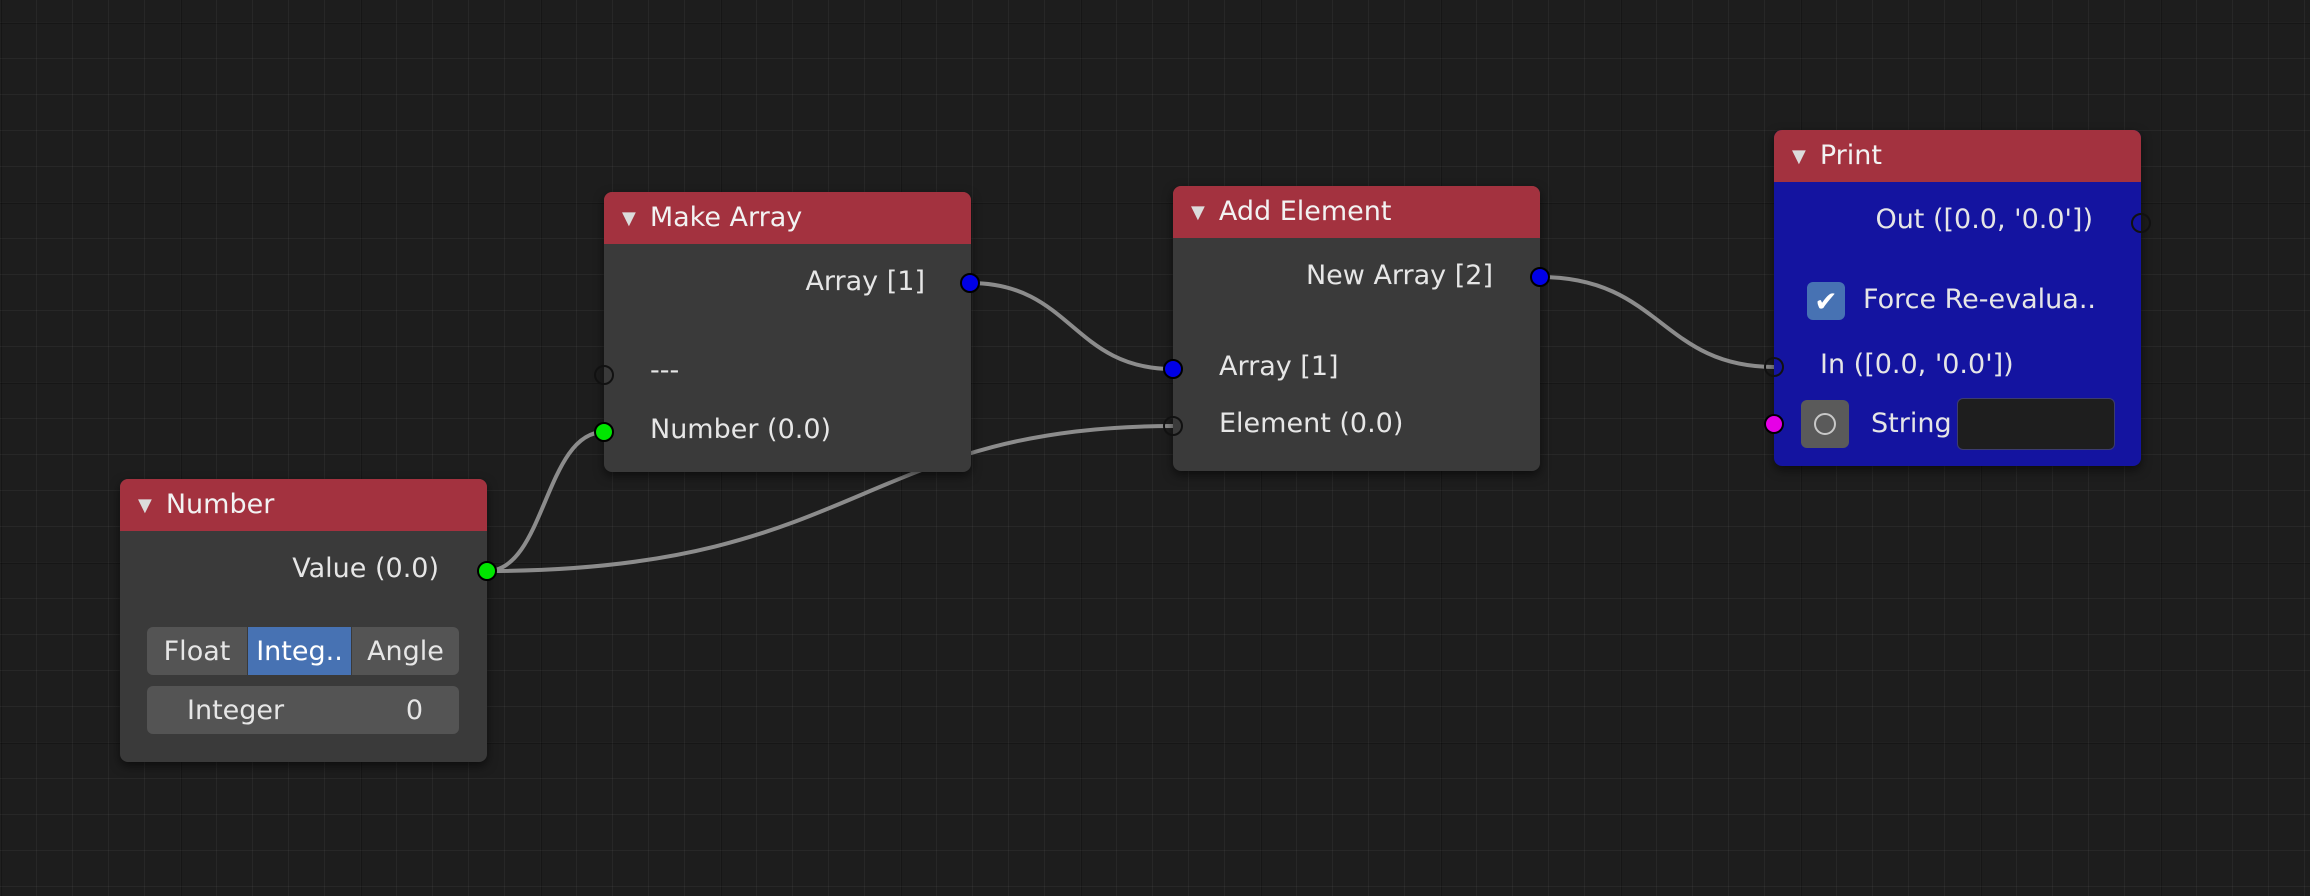 This screenshot has height=896, width=2310. I want to click on add-element-array-input-label: Array [1], so click(1279, 366).